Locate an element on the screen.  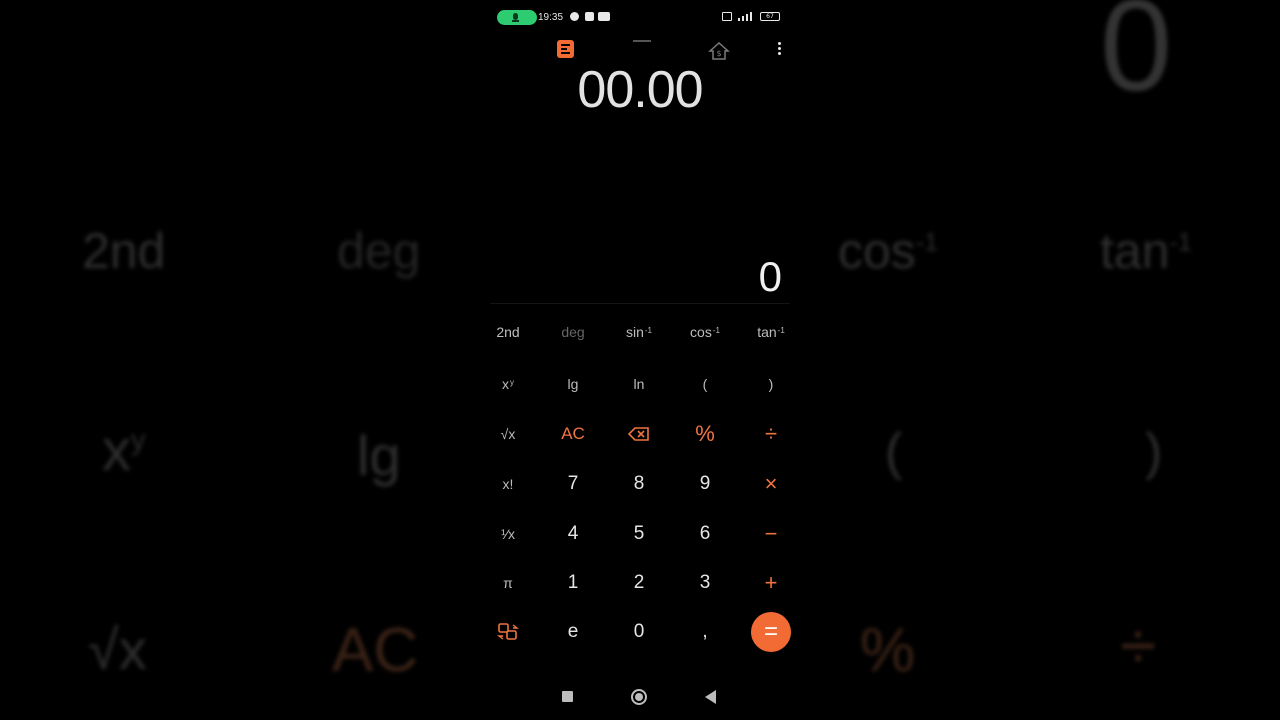
bg-tan: tan-1 is located at coordinates (1146, 251).